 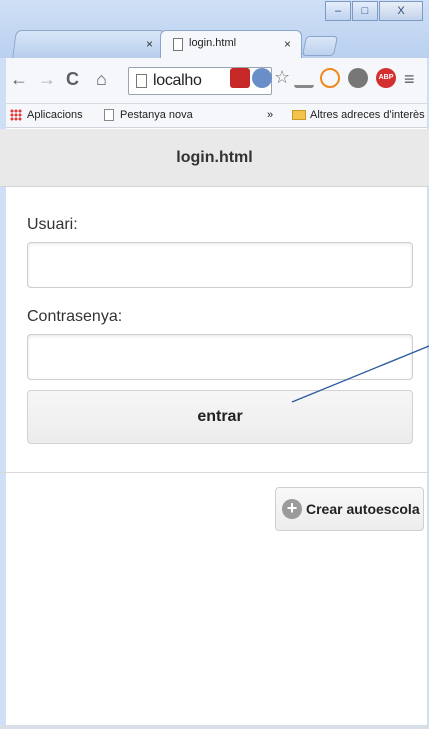 What do you see at coordinates (292, 509) in the screenshot?
I see `plus-circle-icon: +` at bounding box center [292, 509].